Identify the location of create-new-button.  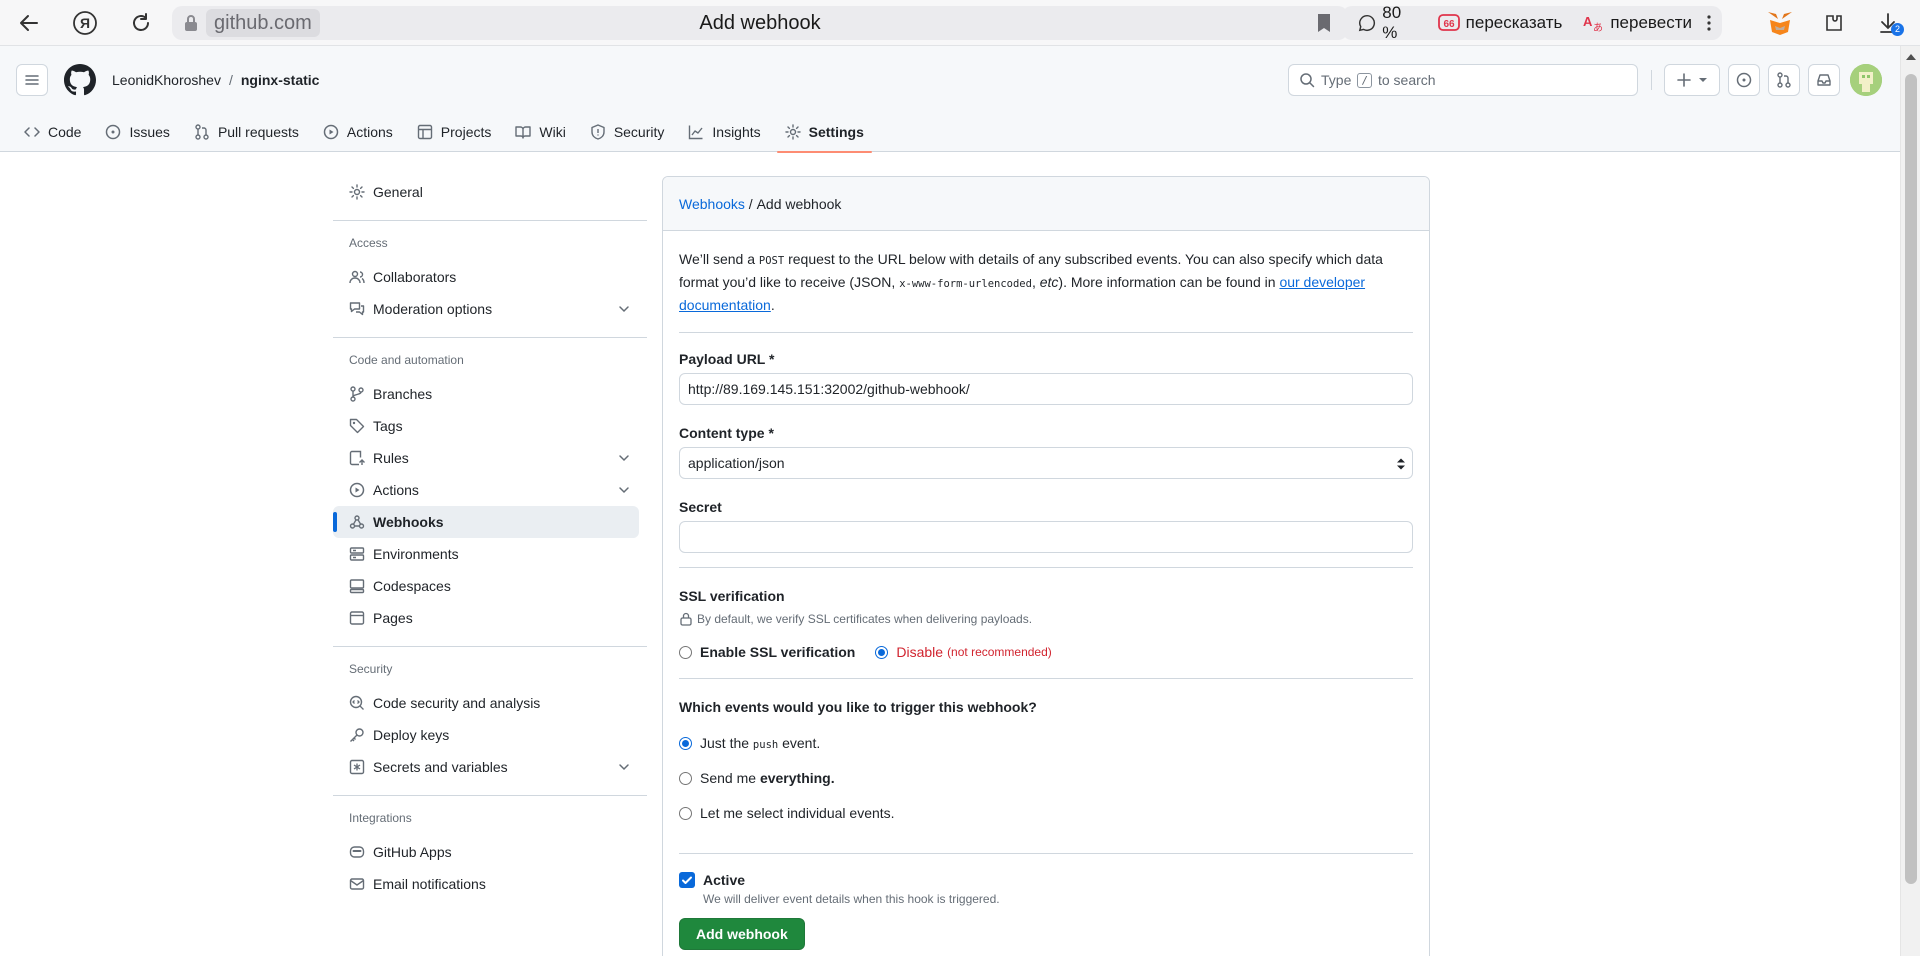
(1692, 80).